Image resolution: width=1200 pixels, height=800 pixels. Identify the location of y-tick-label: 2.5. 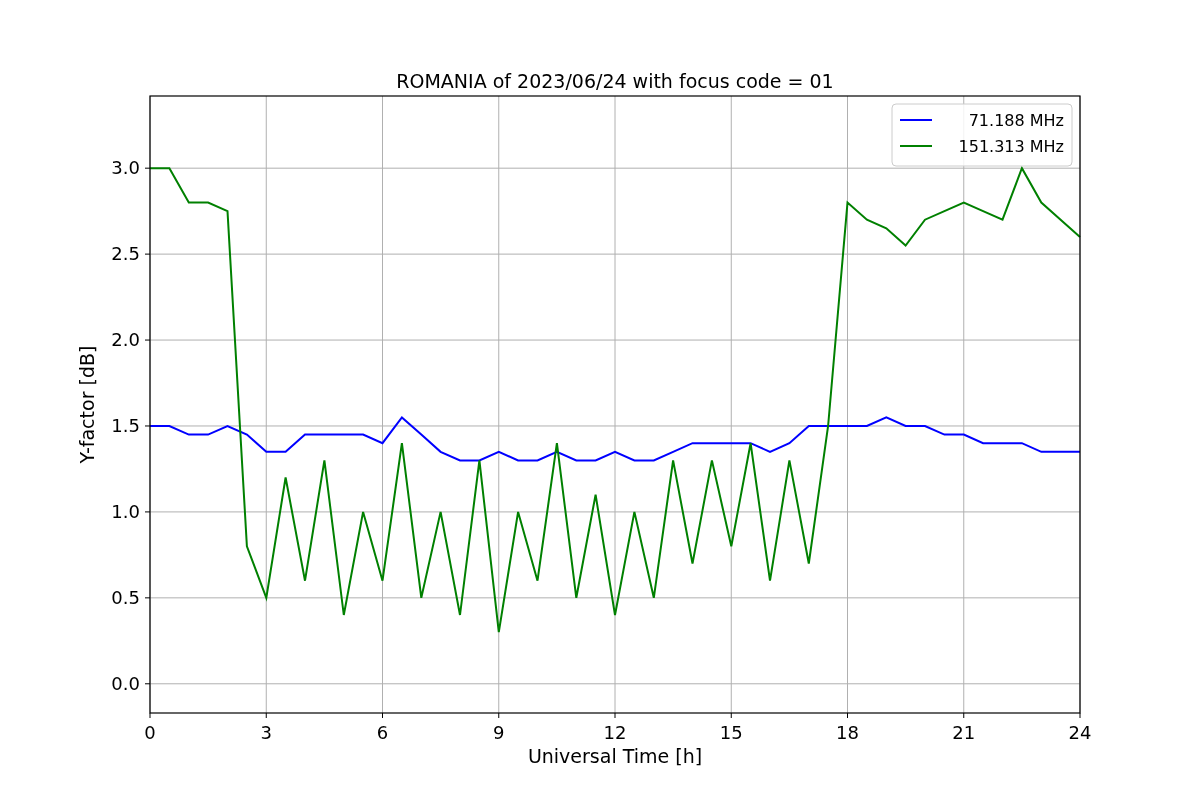
(125, 254).